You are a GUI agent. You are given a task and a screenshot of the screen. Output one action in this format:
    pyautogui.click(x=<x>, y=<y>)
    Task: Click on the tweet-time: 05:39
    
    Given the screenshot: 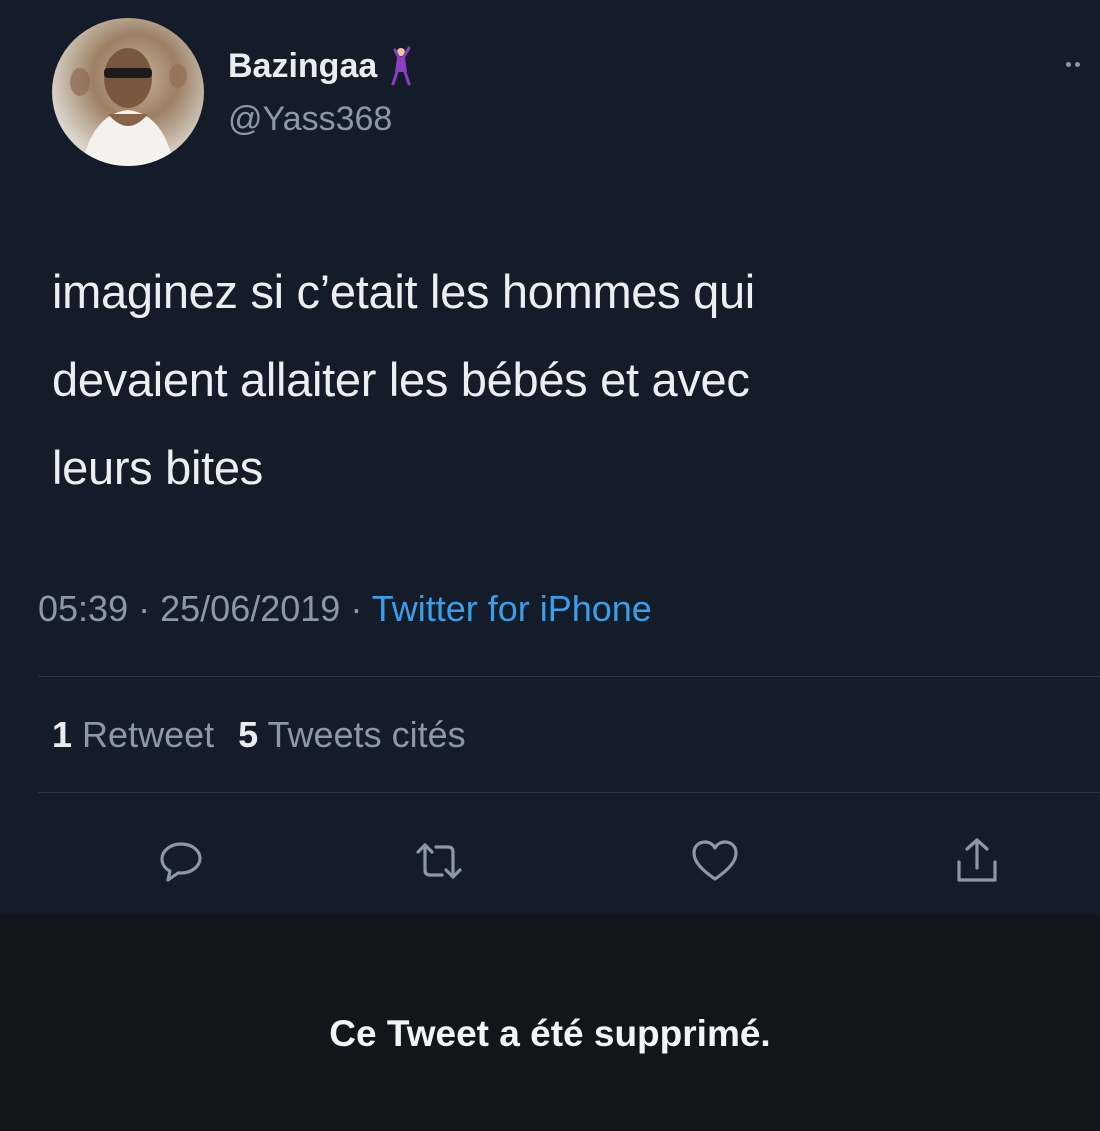 What is the action you would take?
    pyautogui.click(x=83, y=608)
    